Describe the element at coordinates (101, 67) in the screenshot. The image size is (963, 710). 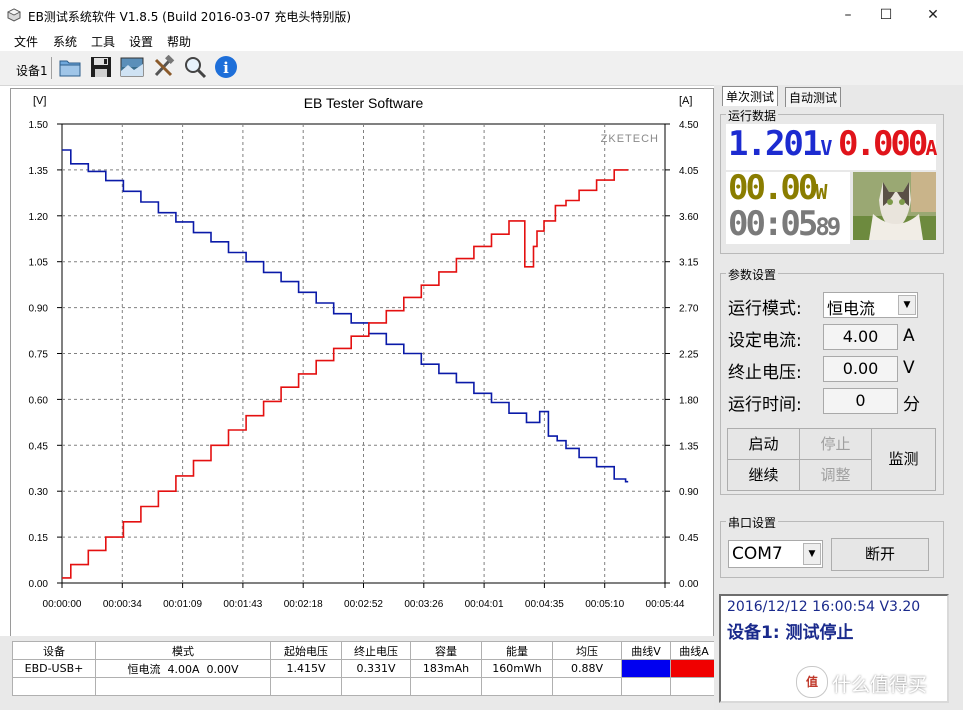
I see `save-icon` at that location.